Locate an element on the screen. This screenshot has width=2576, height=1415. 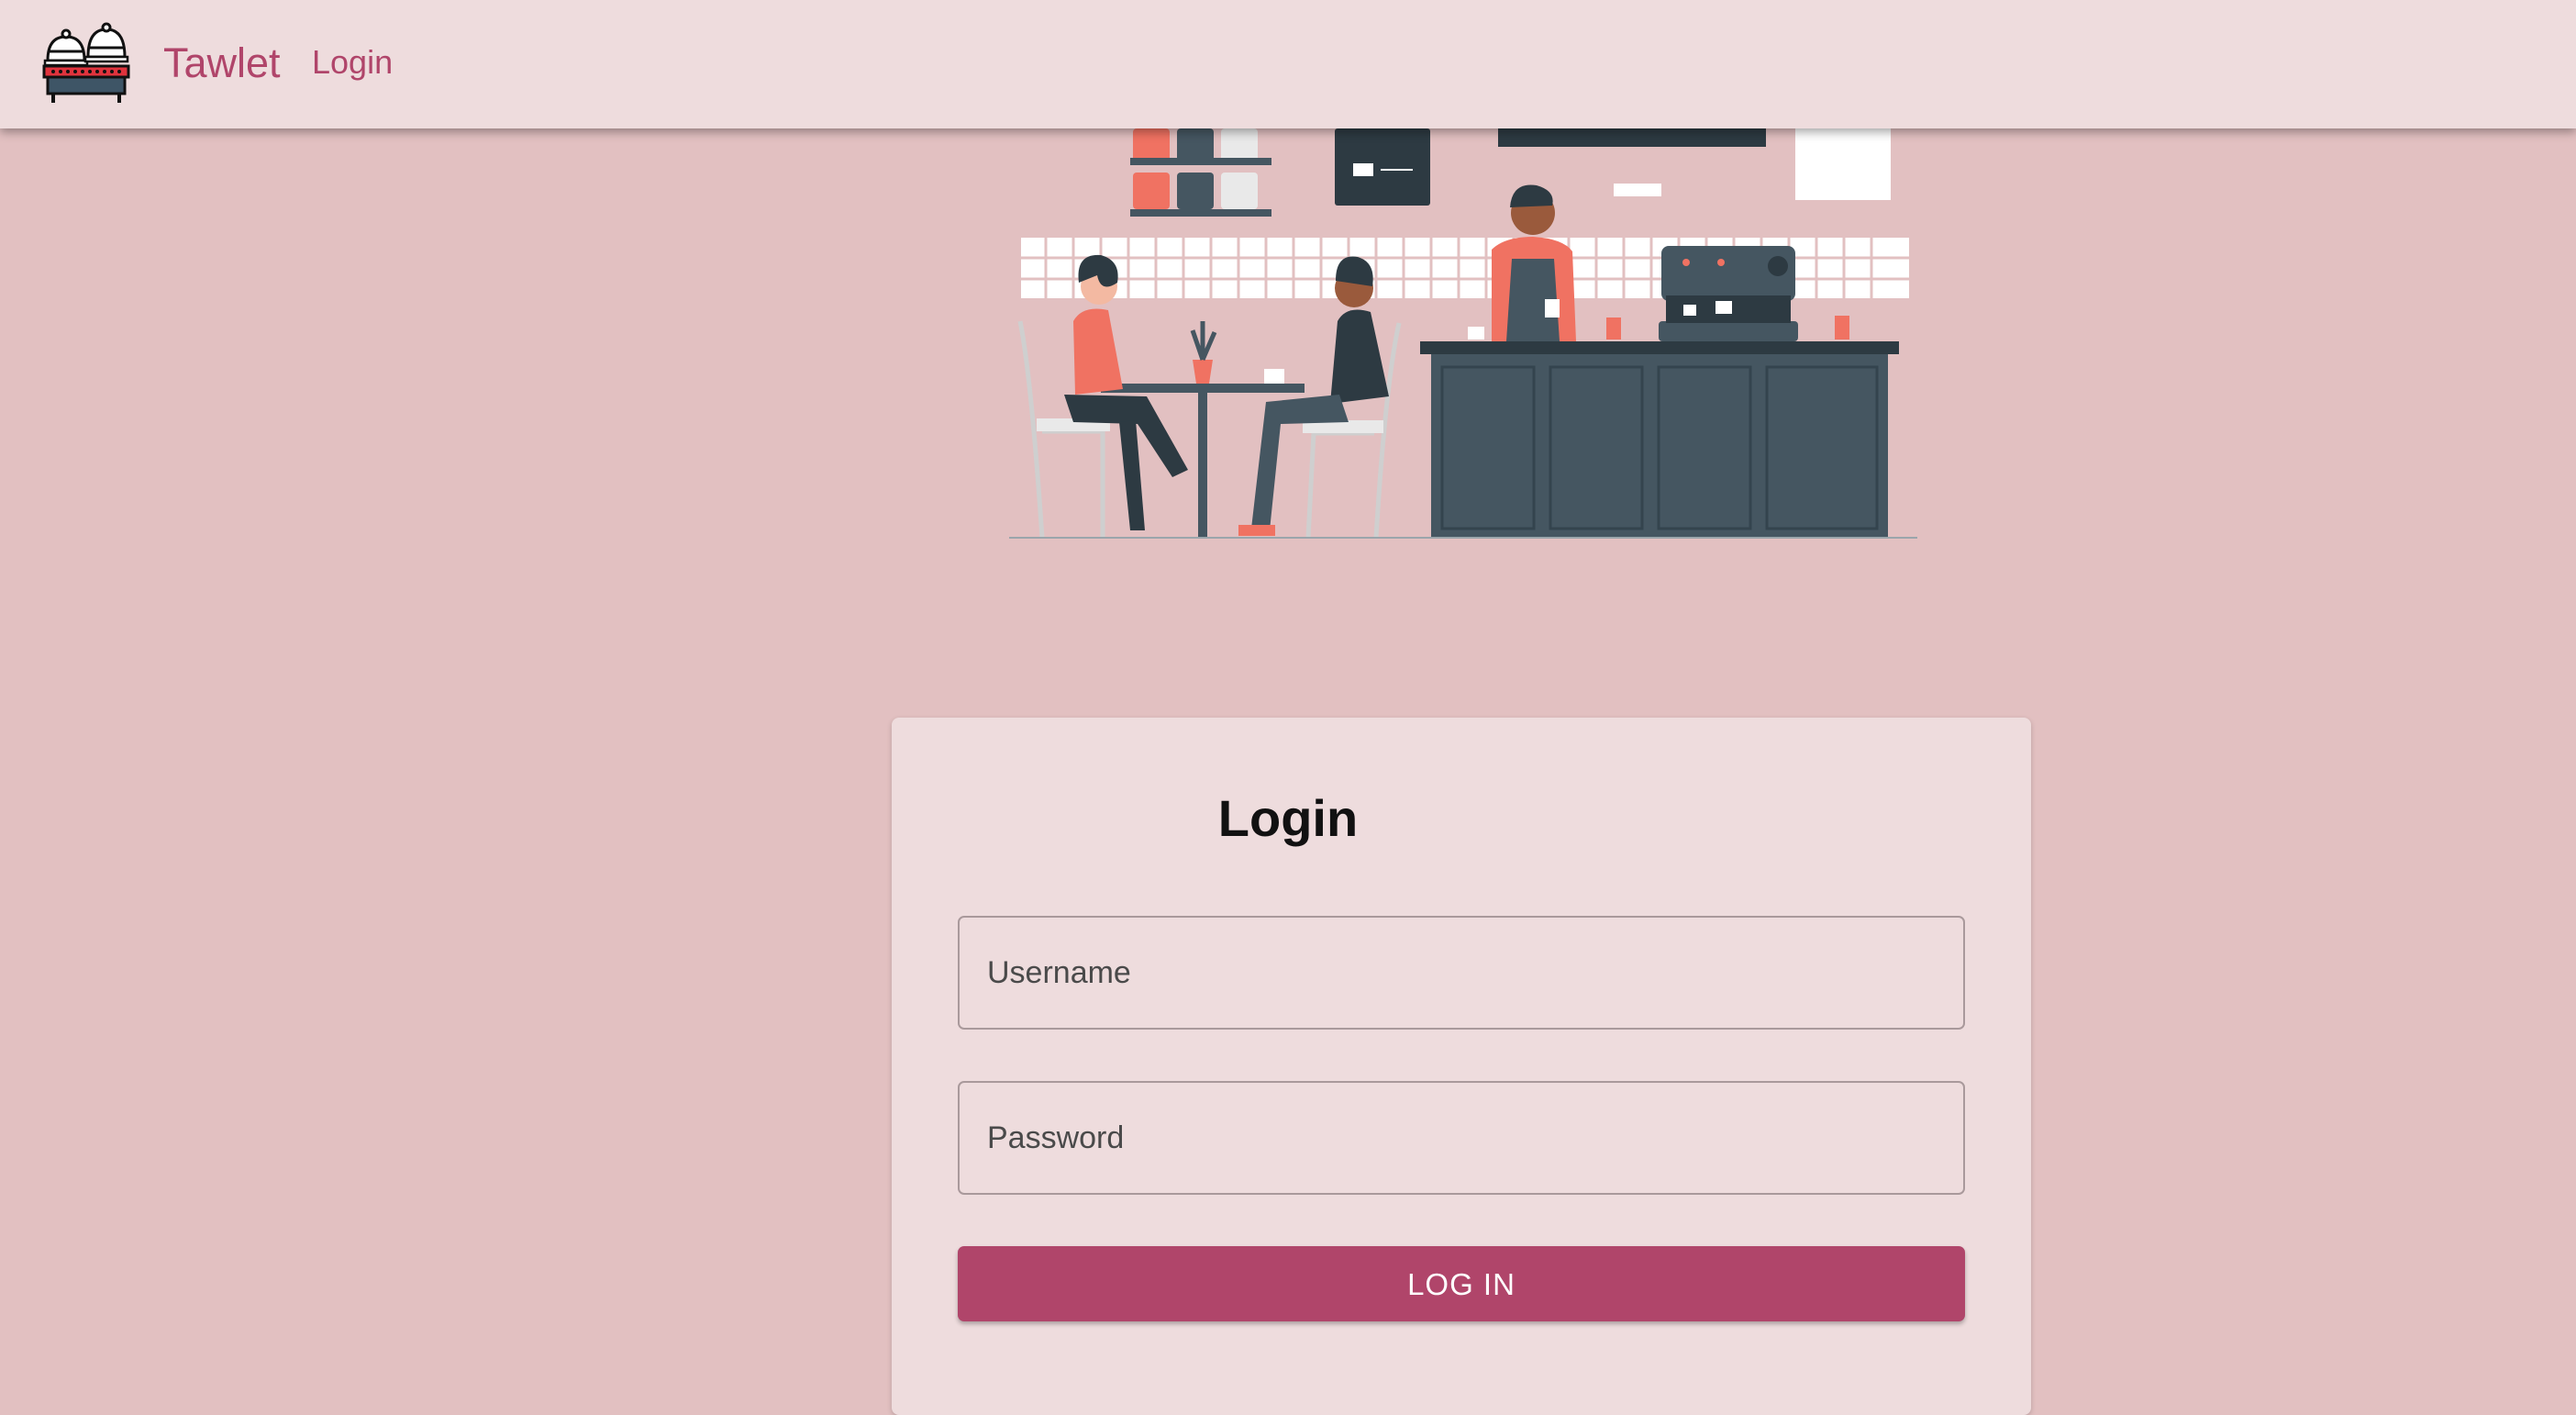
shelf-with-coffee-bags is located at coordinates (1200, 172).